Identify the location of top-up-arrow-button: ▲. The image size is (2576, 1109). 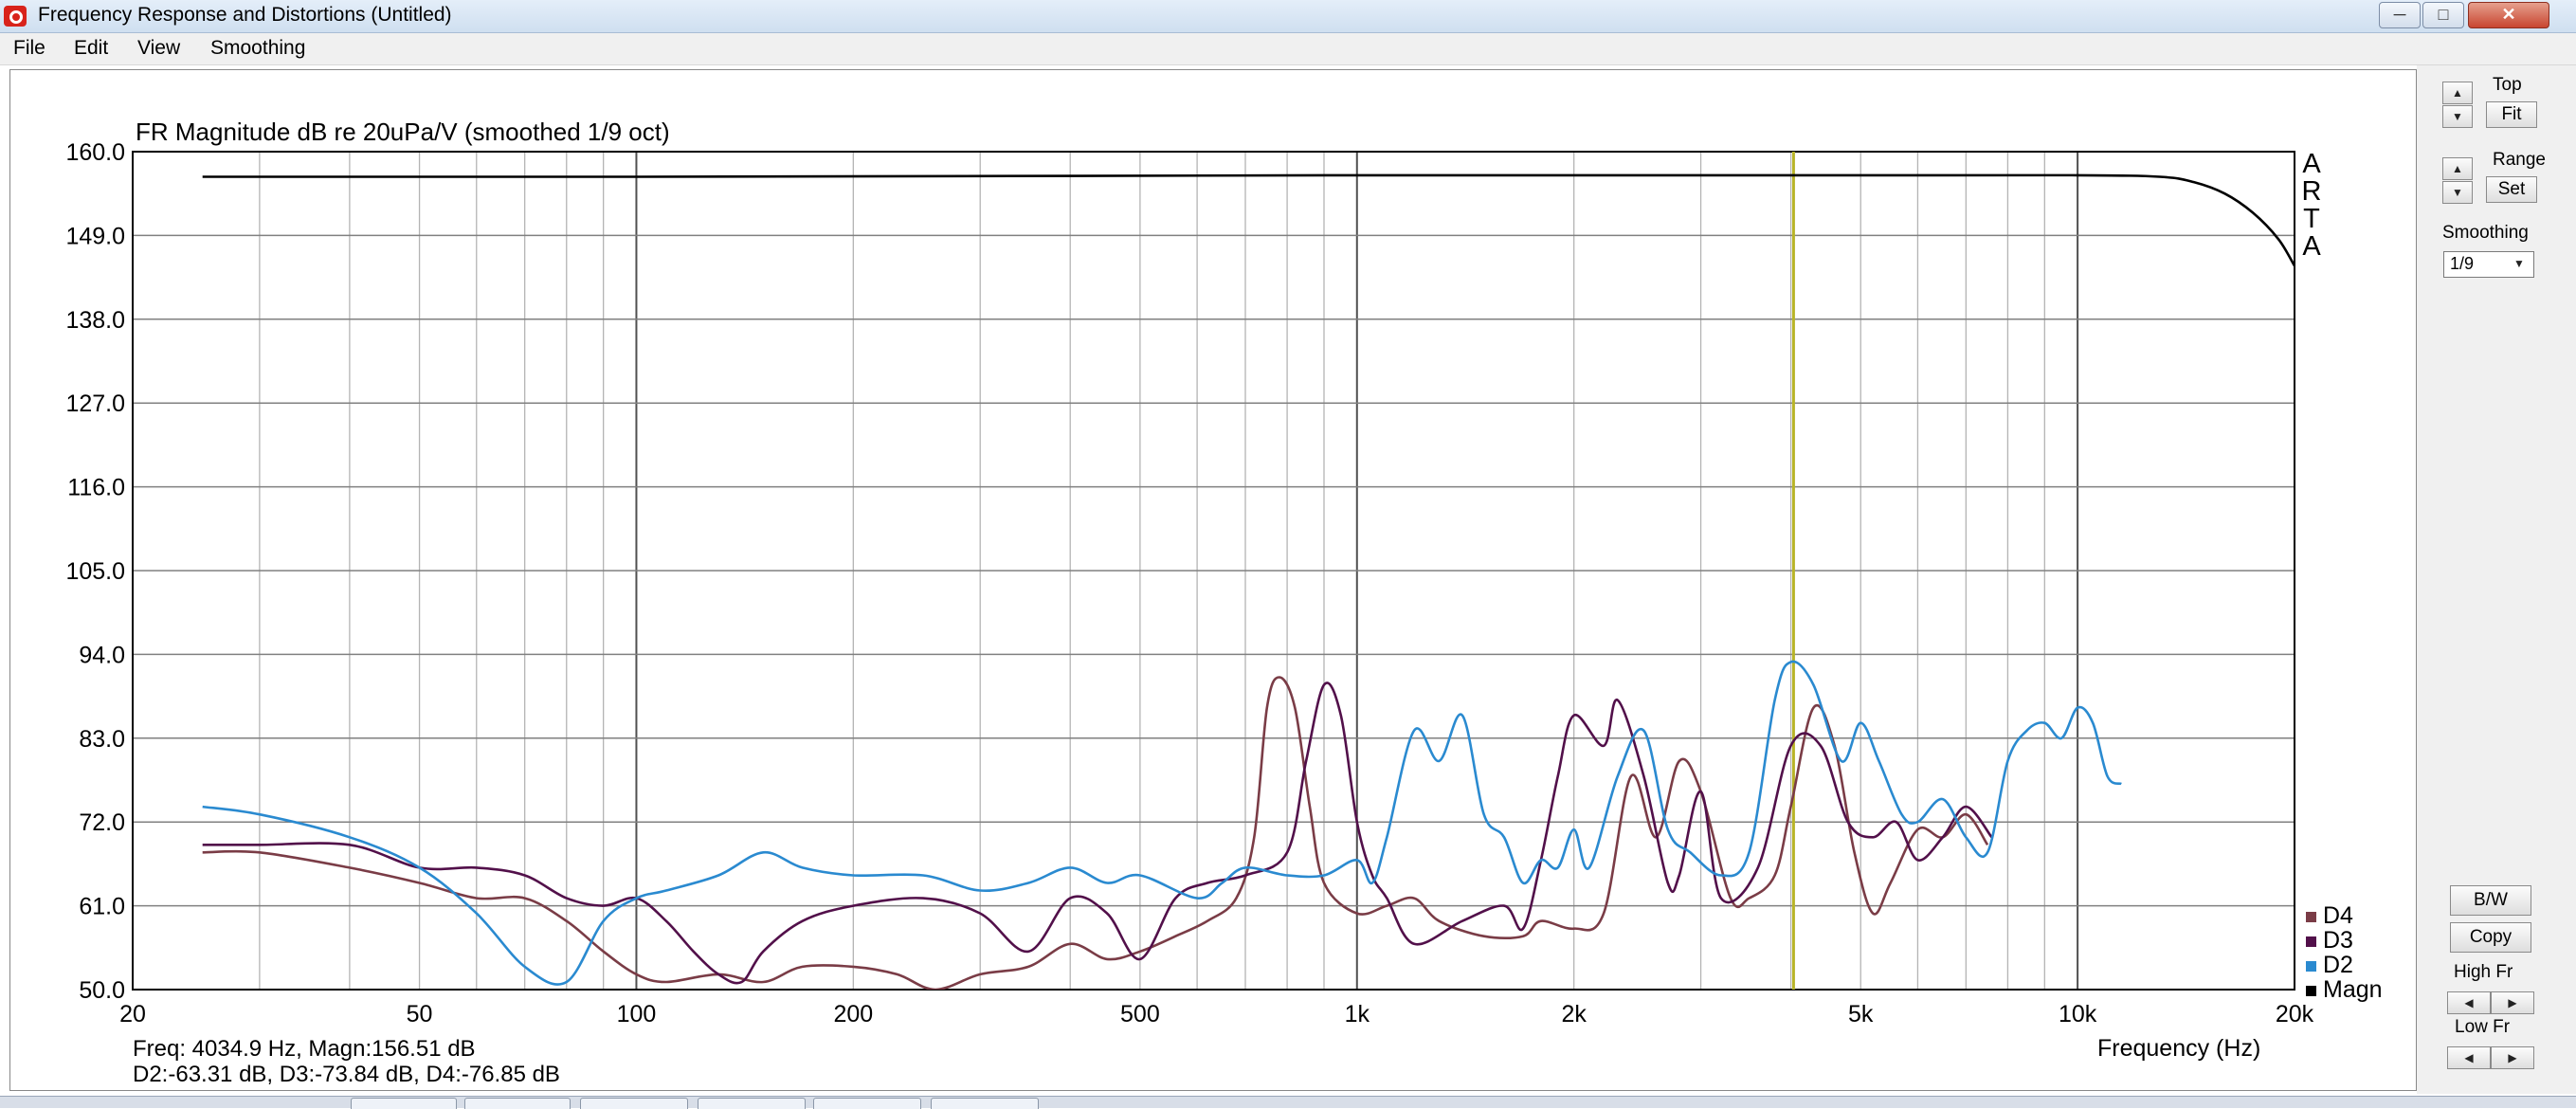
(2457, 93).